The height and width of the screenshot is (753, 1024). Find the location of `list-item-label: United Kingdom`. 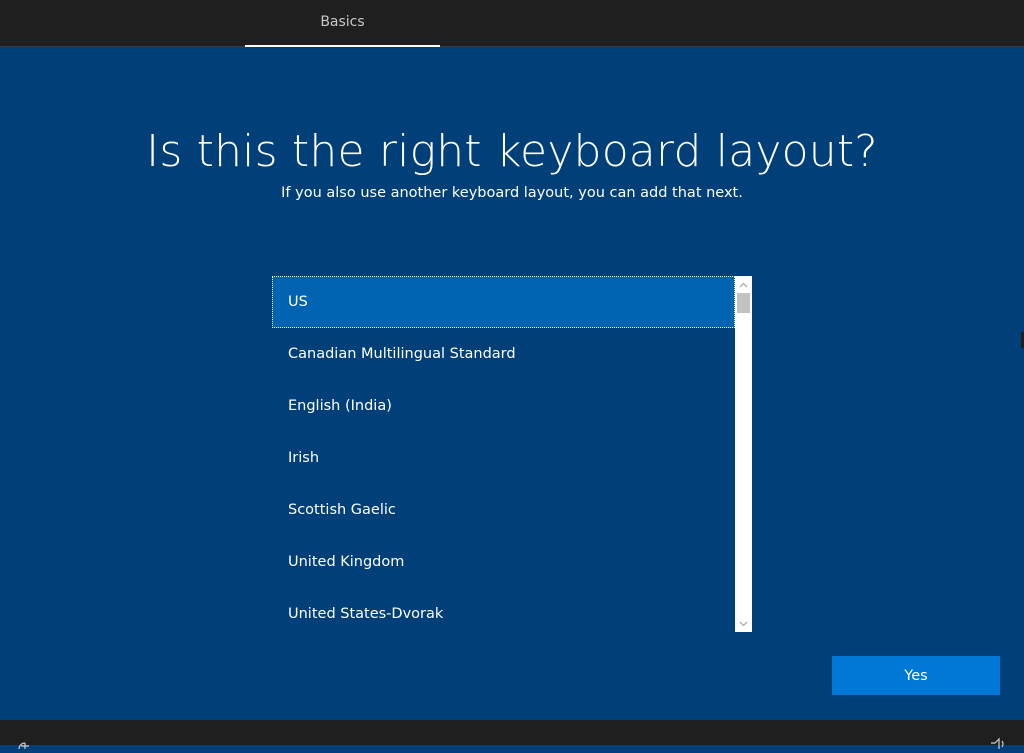

list-item-label: United Kingdom is located at coordinates (346, 562).